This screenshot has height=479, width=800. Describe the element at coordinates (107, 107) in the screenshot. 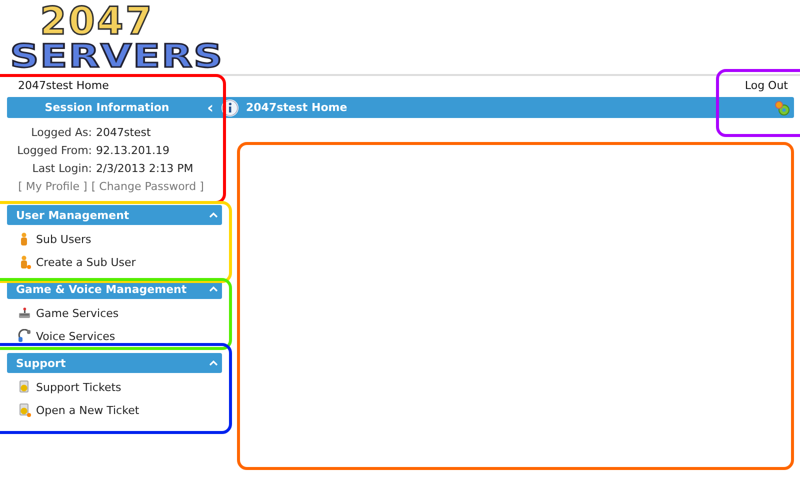

I see `panel-title: Session Information` at that location.